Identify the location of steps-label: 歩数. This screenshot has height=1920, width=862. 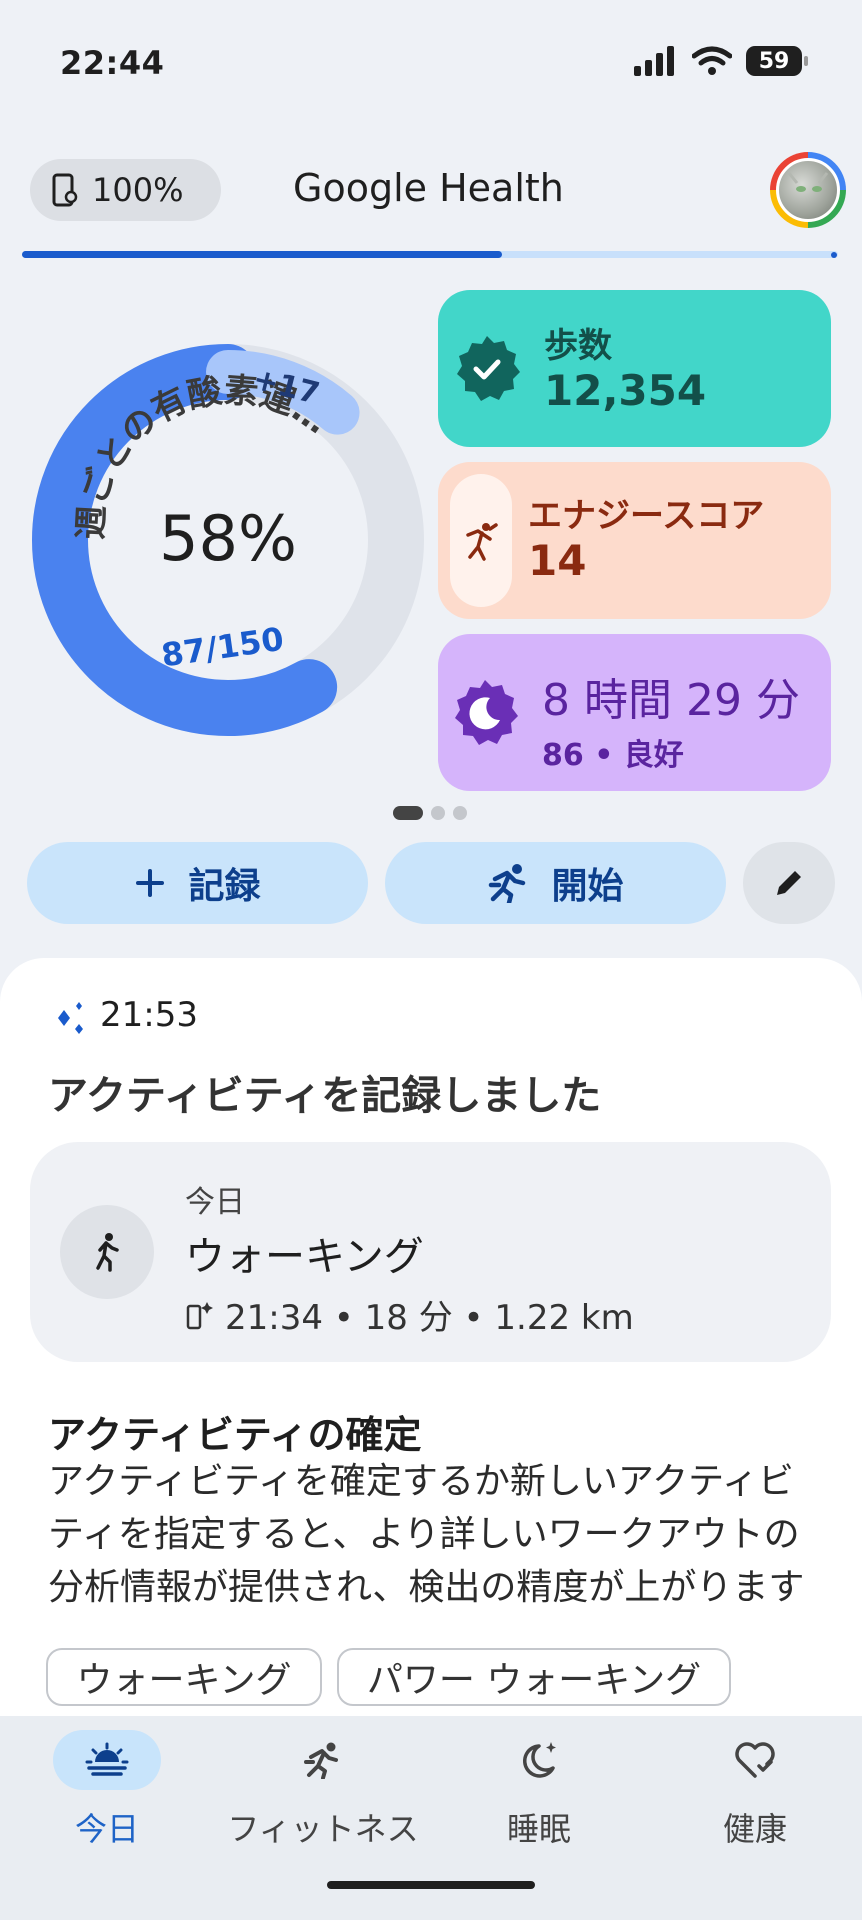
(578, 346).